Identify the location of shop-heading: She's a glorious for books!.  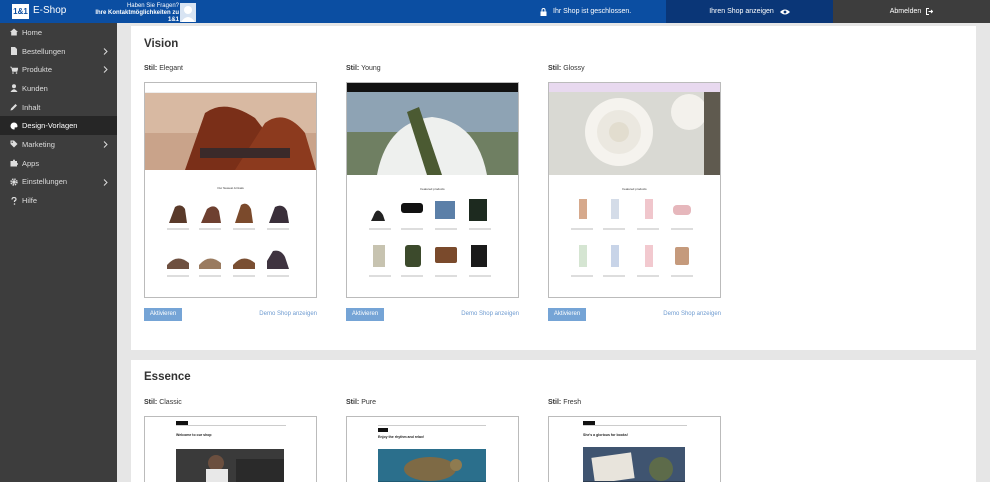
(605, 435).